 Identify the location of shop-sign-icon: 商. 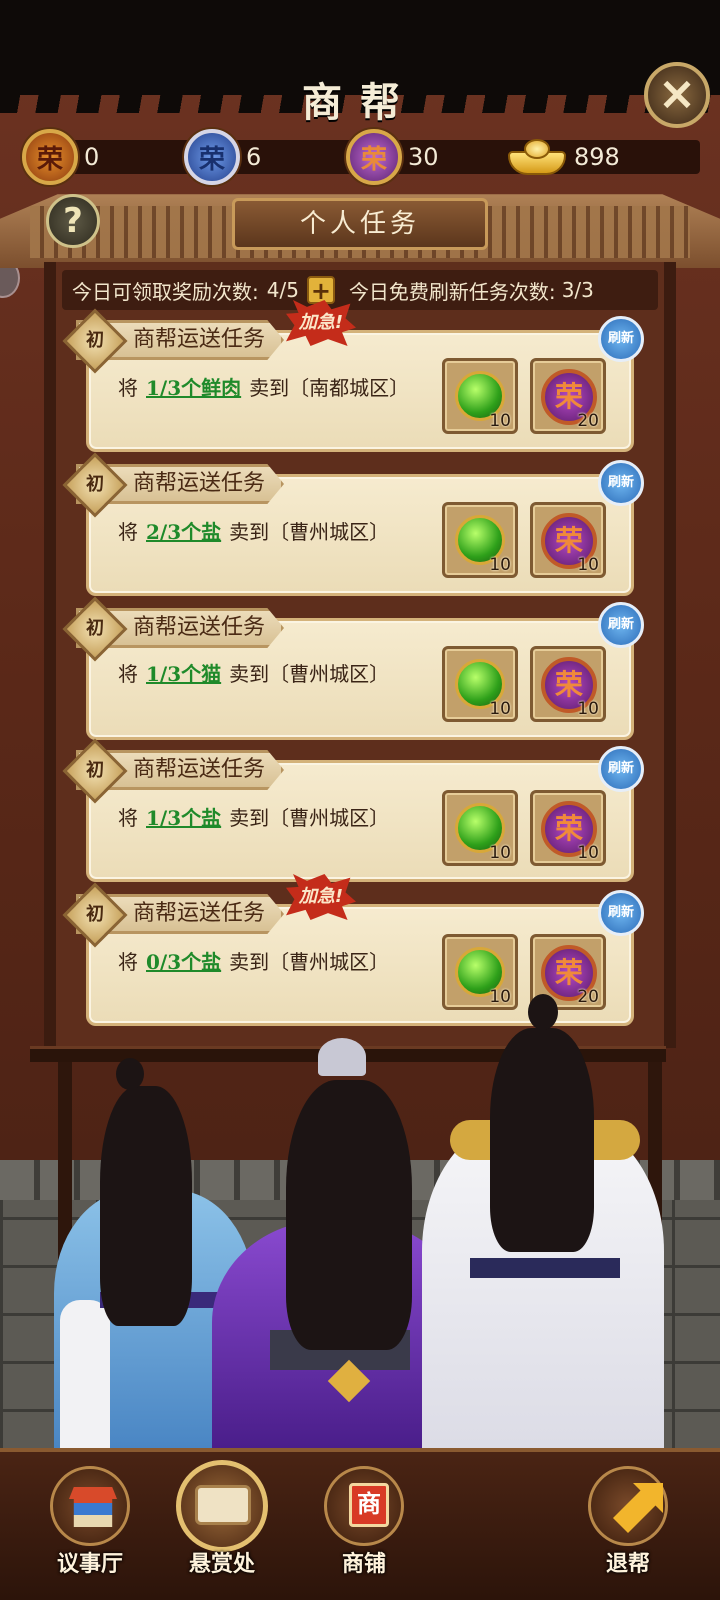
(364, 1506).